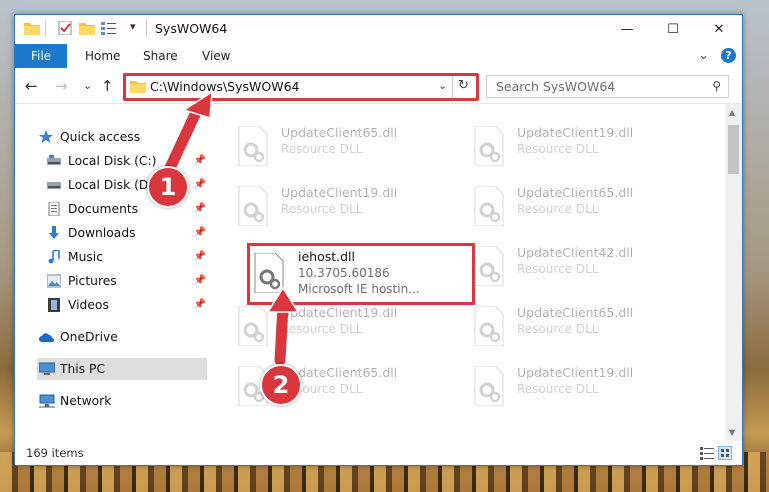  What do you see at coordinates (281, 385) in the screenshot?
I see `callout-badge-2: 2` at bounding box center [281, 385].